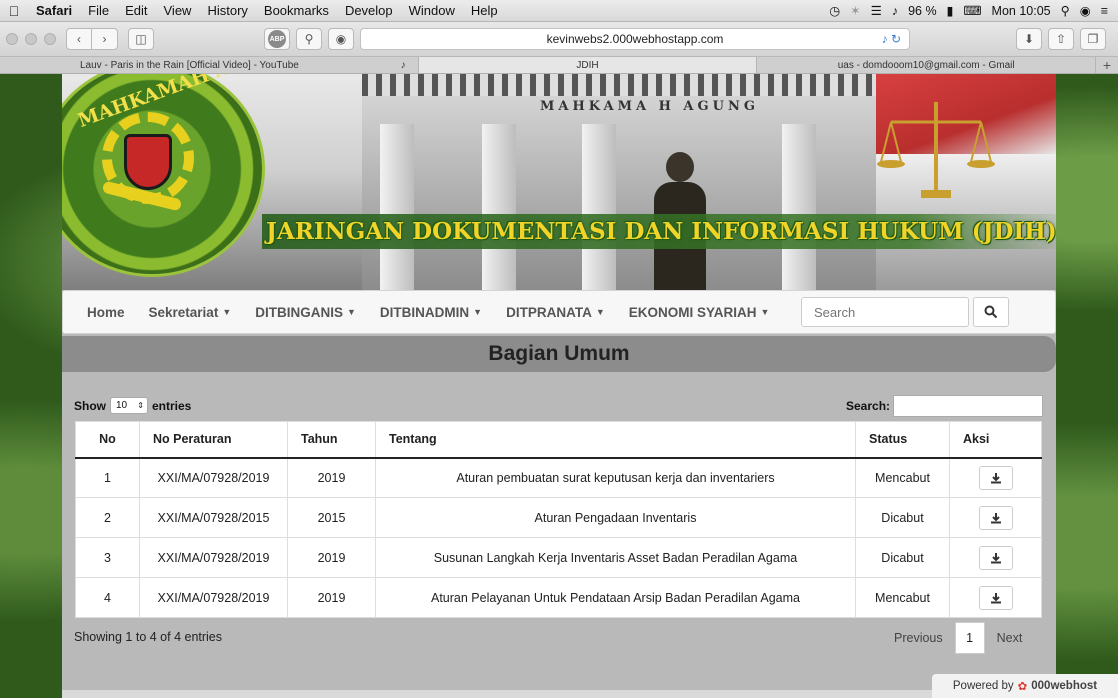 The height and width of the screenshot is (698, 1118). Describe the element at coordinates (432, 10) in the screenshot. I see `menu-window: Window` at that location.